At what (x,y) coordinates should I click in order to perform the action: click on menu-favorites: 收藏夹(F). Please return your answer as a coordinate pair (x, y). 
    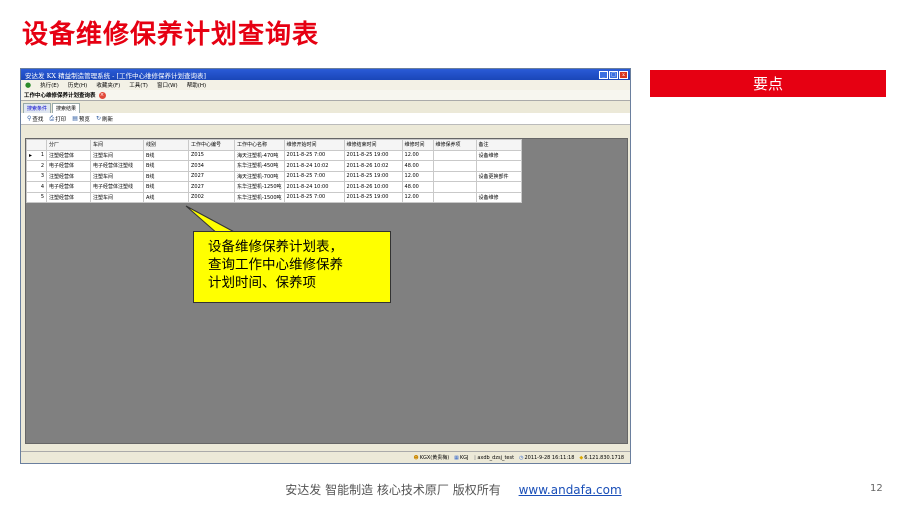
    Looking at the image, I should click on (108, 85).